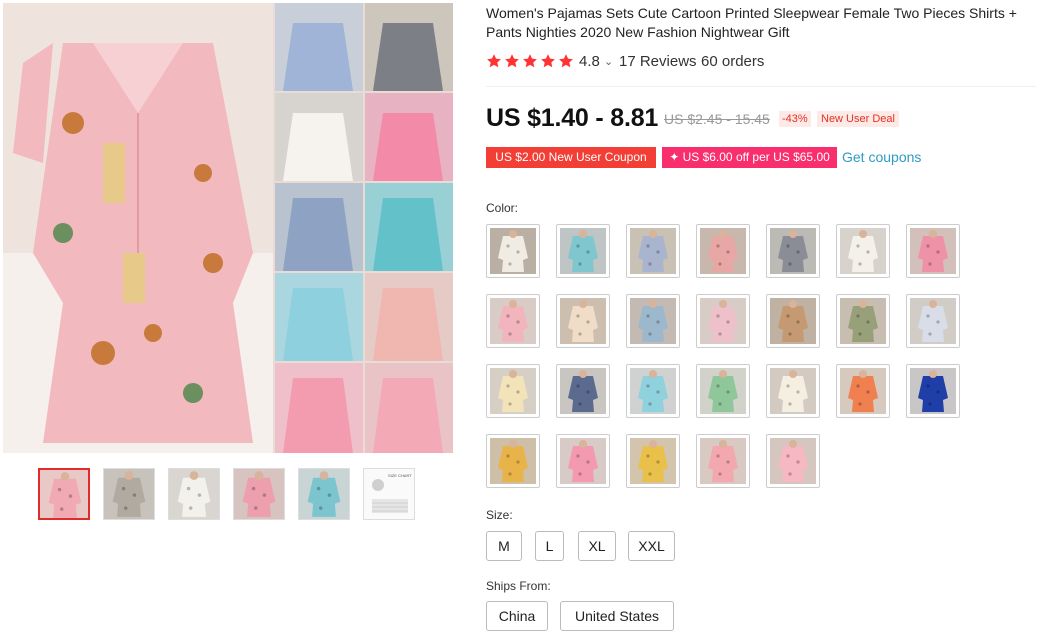  What do you see at coordinates (400, 475) in the screenshot?
I see `size-chart-text: SIZE CHART` at bounding box center [400, 475].